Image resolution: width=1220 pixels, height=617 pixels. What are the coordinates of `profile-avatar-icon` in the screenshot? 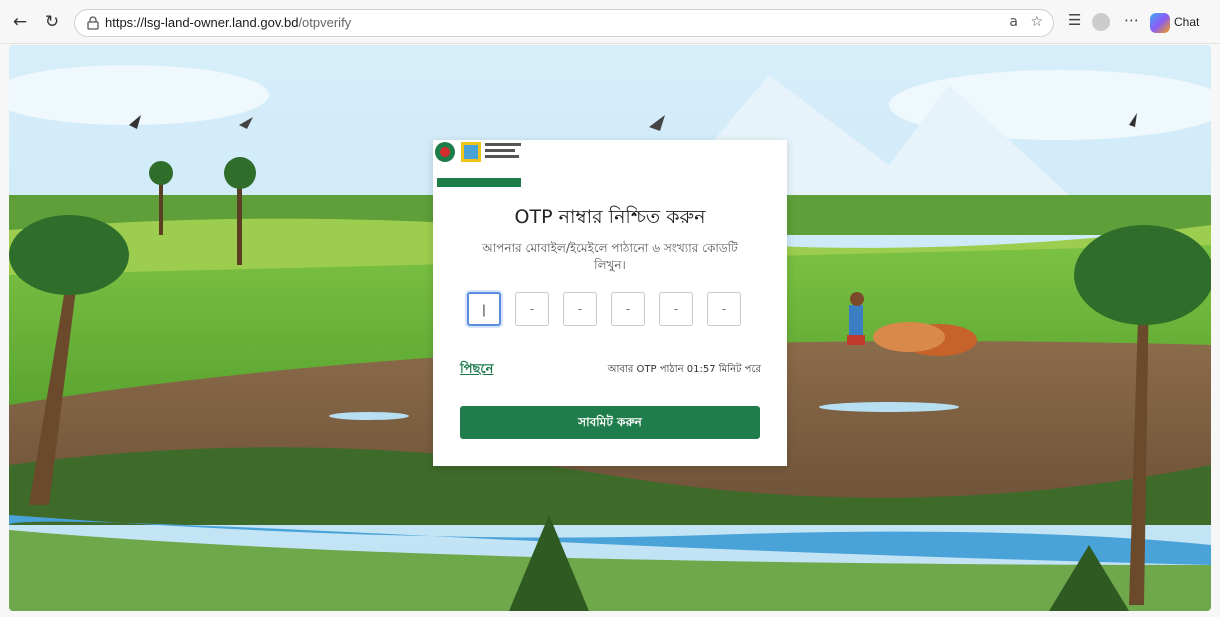 It's located at (1101, 22).